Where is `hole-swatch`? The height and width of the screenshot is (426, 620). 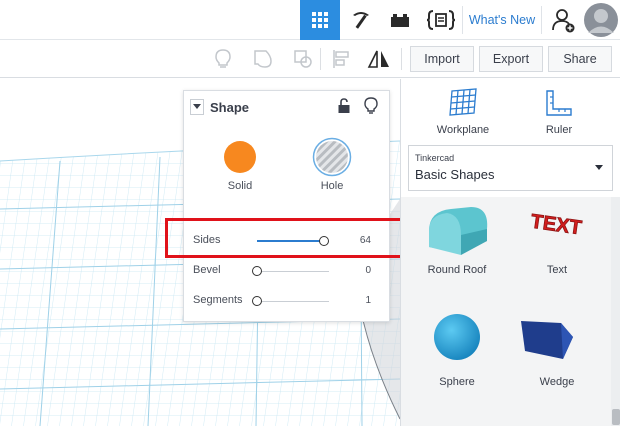 hole-swatch is located at coordinates (332, 157).